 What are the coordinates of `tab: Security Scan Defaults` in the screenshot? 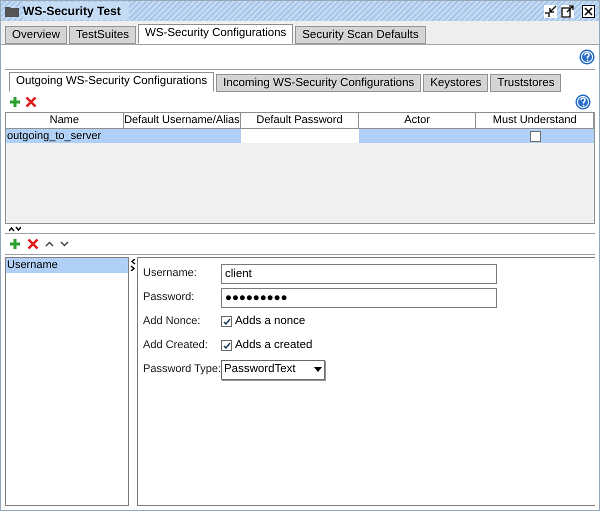 It's located at (360, 35).